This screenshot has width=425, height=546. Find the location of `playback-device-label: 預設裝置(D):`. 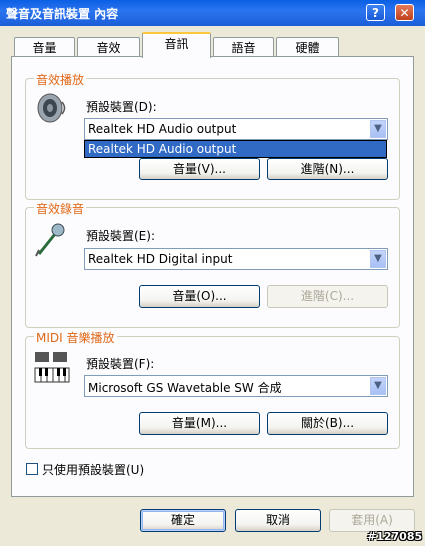

playback-device-label: 預設裝置(D): is located at coordinates (121, 107).